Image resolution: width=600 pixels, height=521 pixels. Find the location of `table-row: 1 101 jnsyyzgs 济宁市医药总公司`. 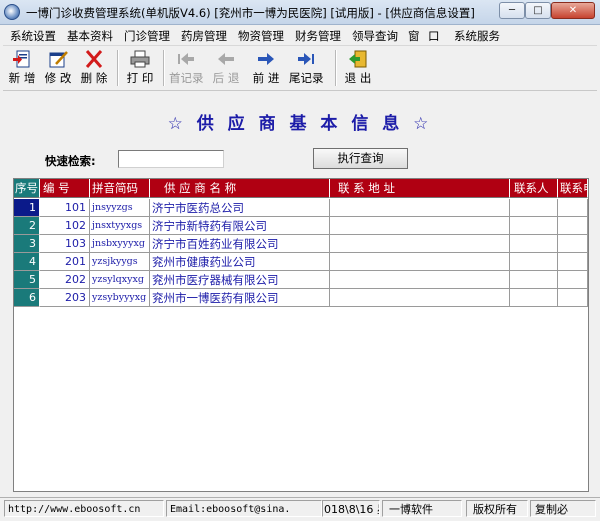

table-row: 1 101 jnsyyzgs 济宁市医药总公司 is located at coordinates (301, 208).